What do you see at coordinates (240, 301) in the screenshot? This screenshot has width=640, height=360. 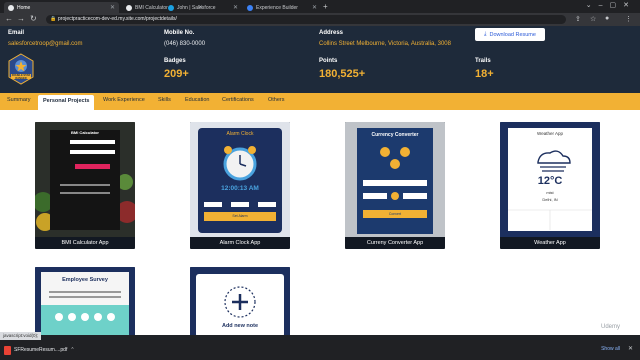 I see `project-card-notes: Add new note` at bounding box center [240, 301].